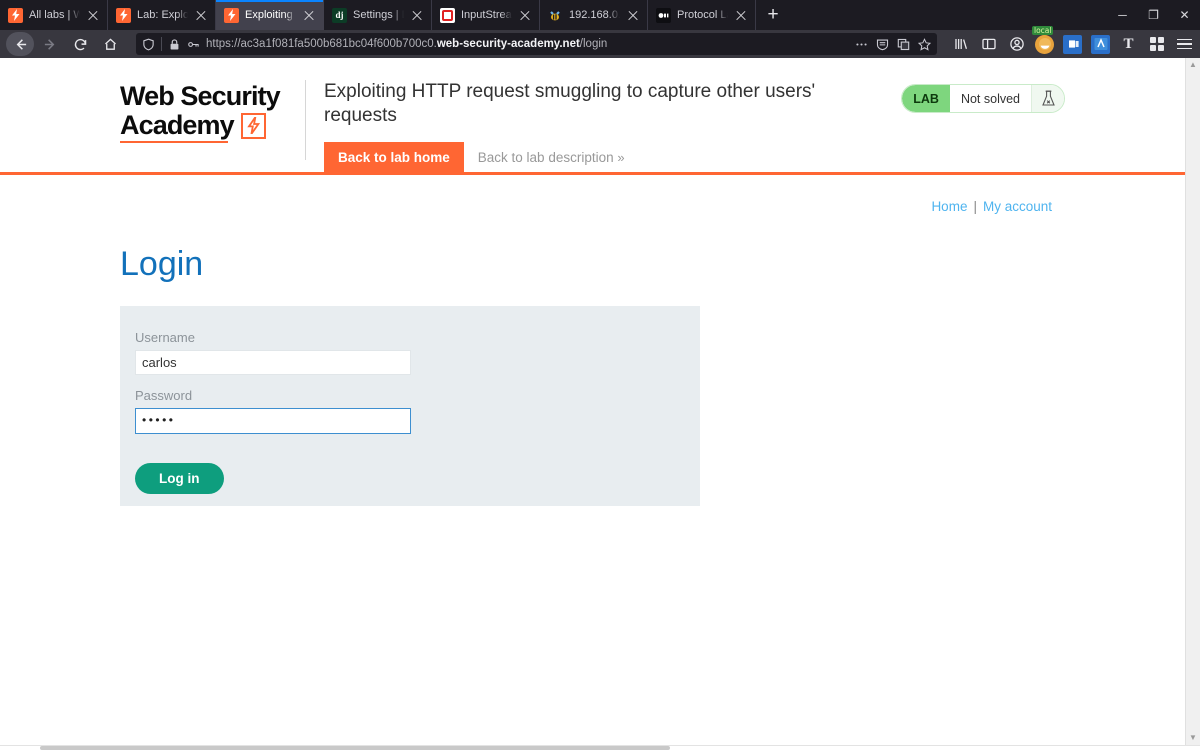 The width and height of the screenshot is (1200, 750). What do you see at coordinates (110, 44) in the screenshot?
I see `home-button` at bounding box center [110, 44].